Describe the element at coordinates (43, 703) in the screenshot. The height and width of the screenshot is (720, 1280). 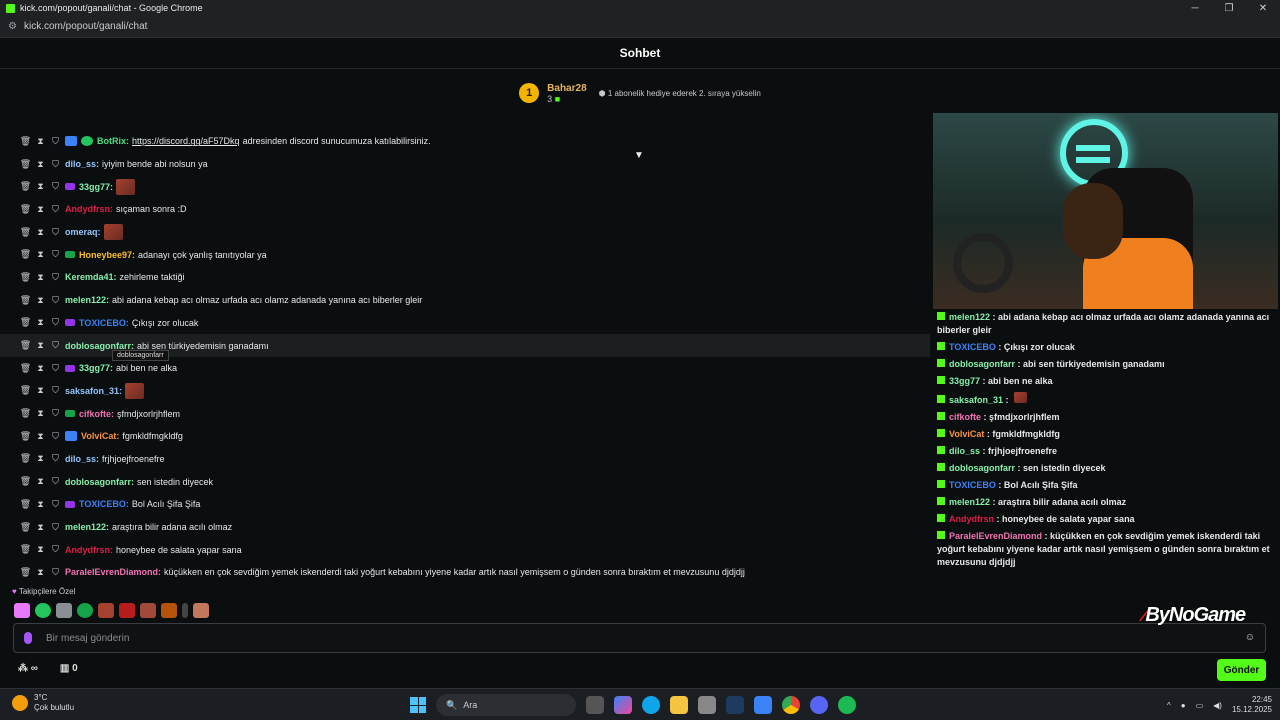
I see `weather-widget: 3°C Çok bulutlu` at that location.